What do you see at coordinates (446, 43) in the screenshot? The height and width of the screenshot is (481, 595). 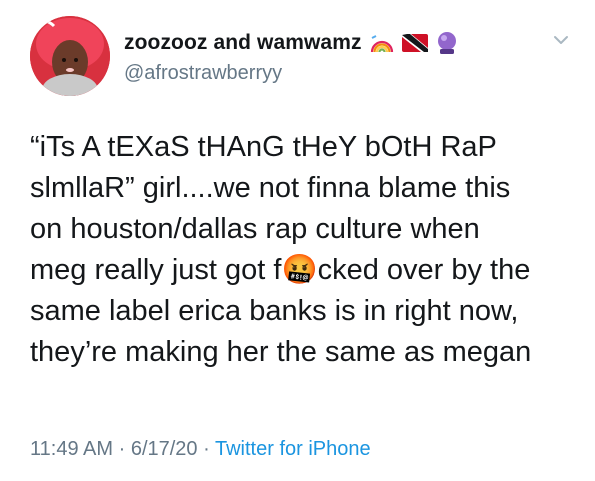 I see `crystal-ball-icon` at bounding box center [446, 43].